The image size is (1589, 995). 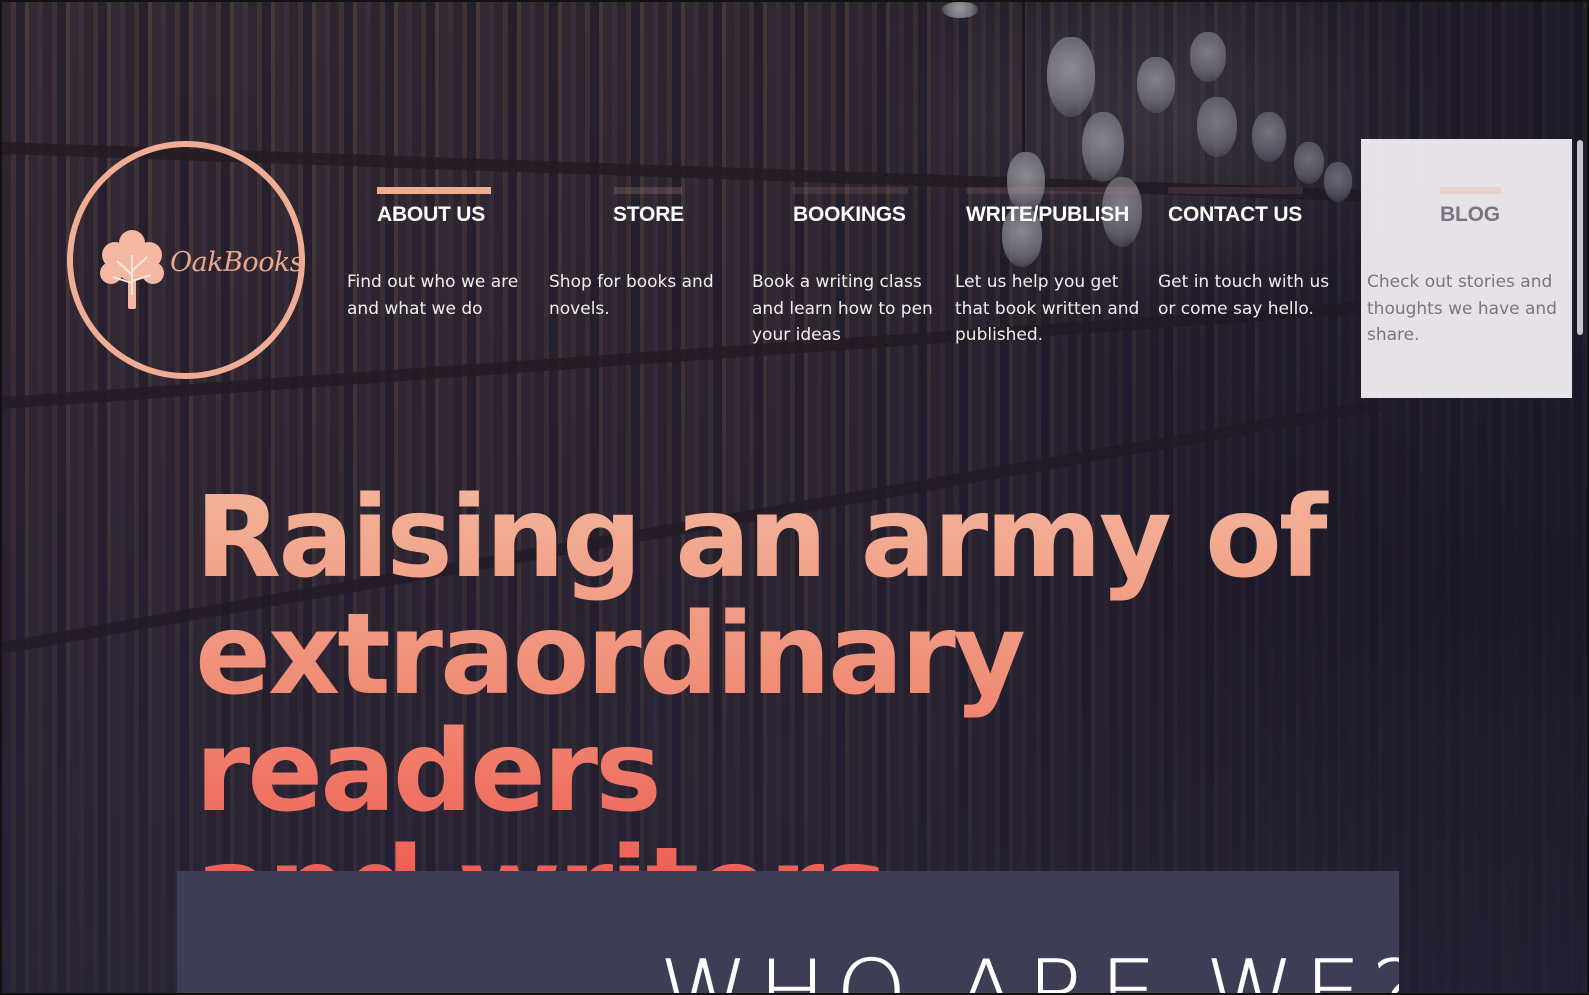 What do you see at coordinates (1470, 214) in the screenshot?
I see `nav-label-blog: BLOG` at bounding box center [1470, 214].